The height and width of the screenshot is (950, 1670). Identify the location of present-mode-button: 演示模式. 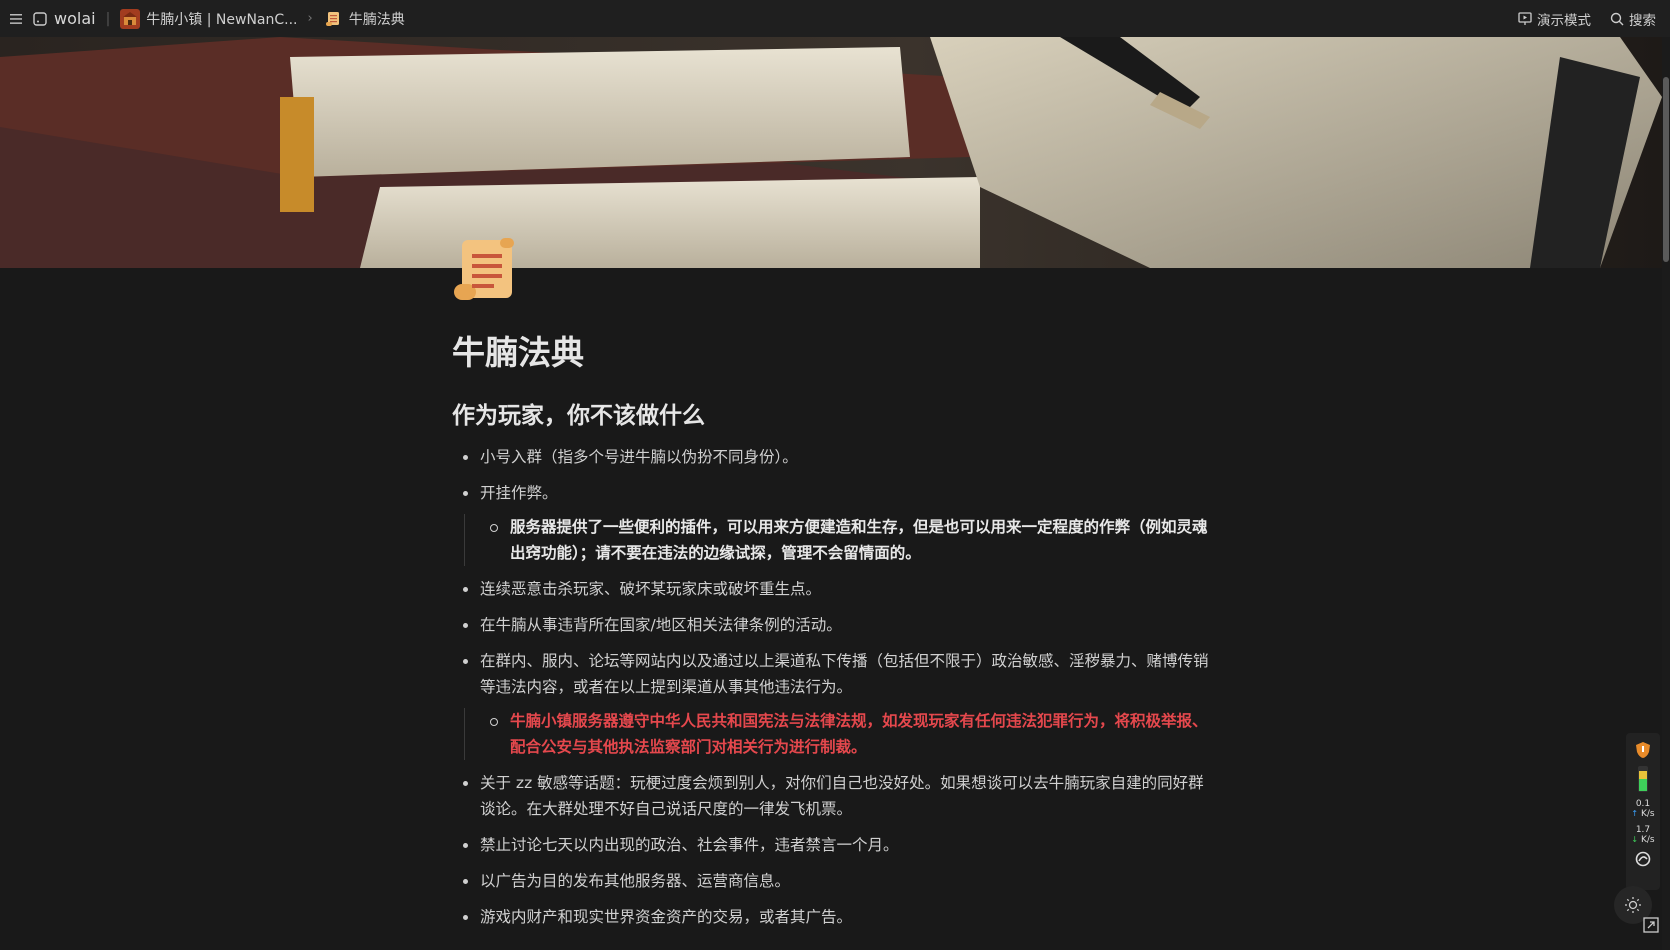
(1554, 19).